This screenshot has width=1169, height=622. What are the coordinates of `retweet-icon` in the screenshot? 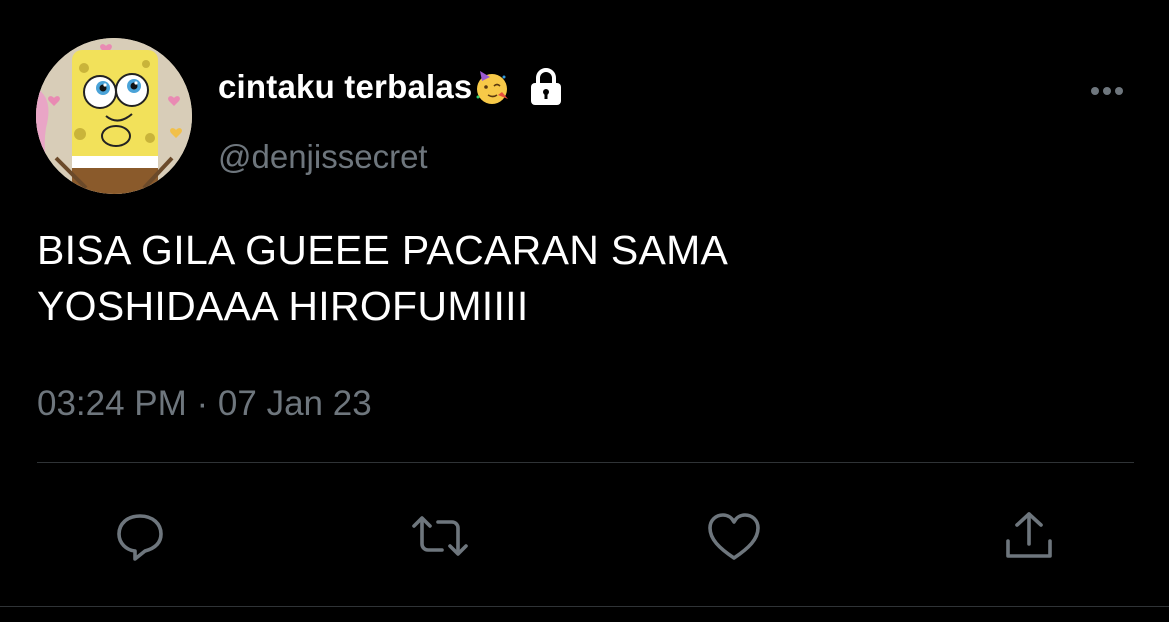 It's located at (440, 536).